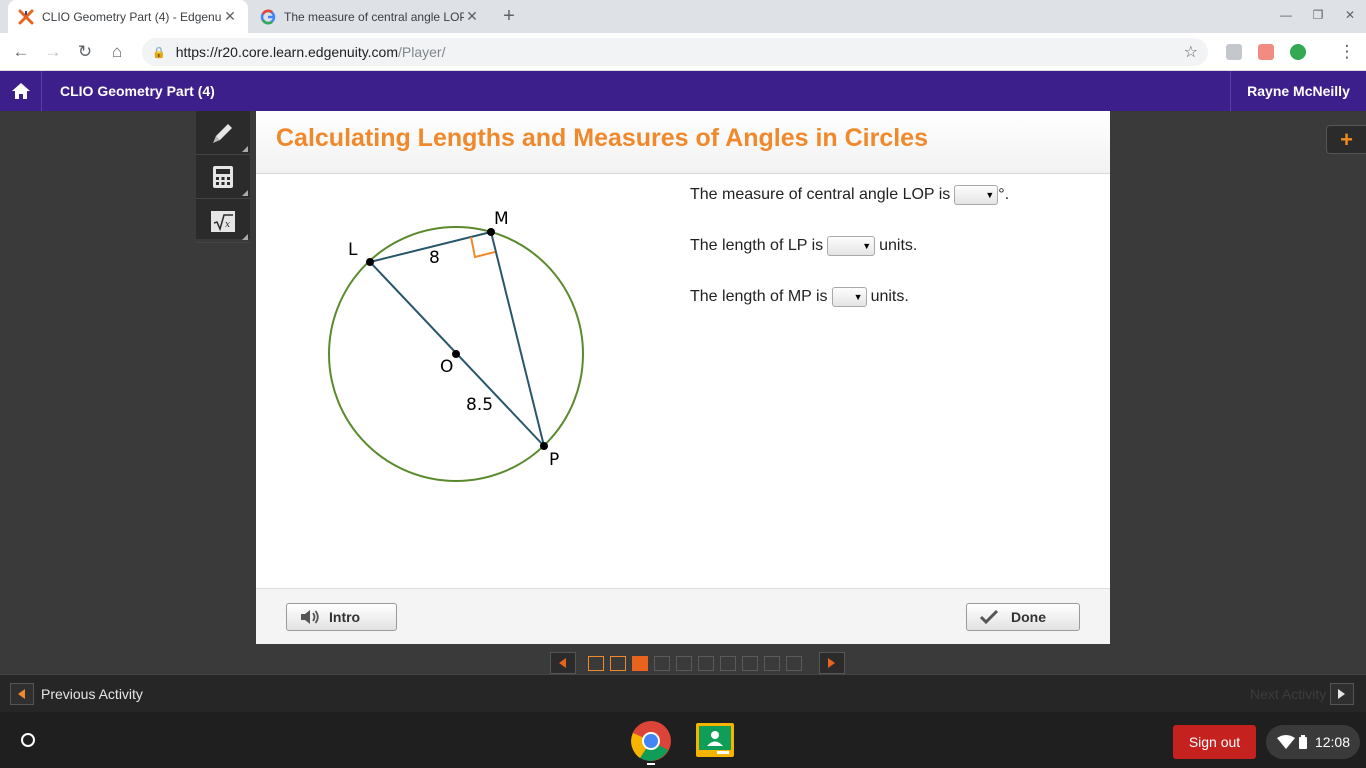 This screenshot has width=1366, height=768. I want to click on formula-tool-button: x, so click(223, 221).